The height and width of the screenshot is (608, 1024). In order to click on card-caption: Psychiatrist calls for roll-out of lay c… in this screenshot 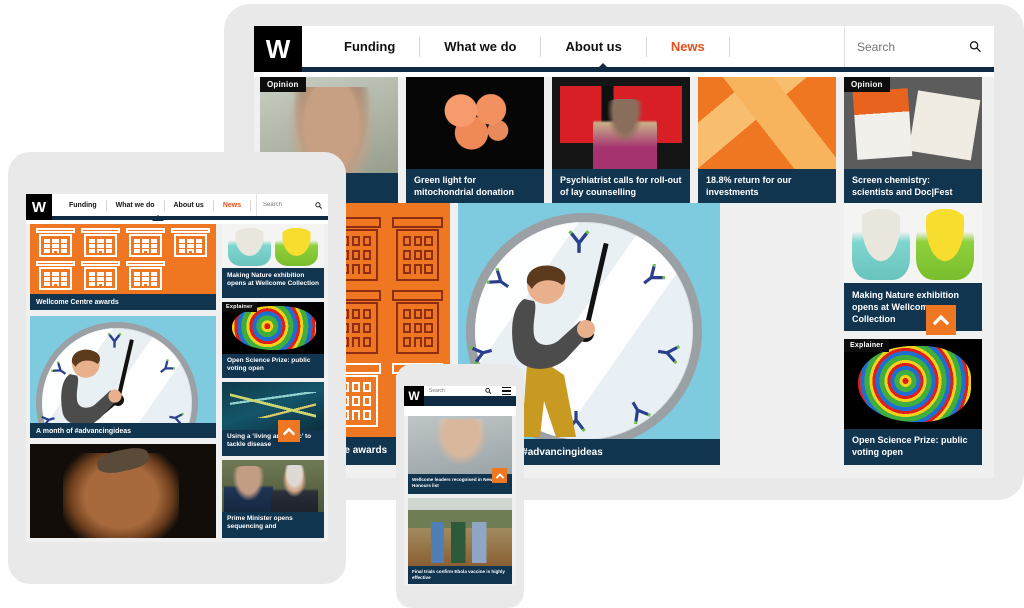, I will do `click(621, 186)`.